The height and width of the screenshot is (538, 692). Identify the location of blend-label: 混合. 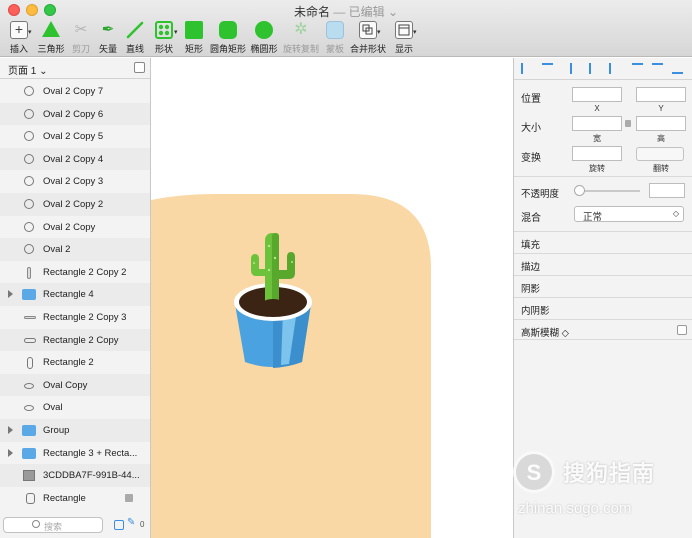
(531, 218).